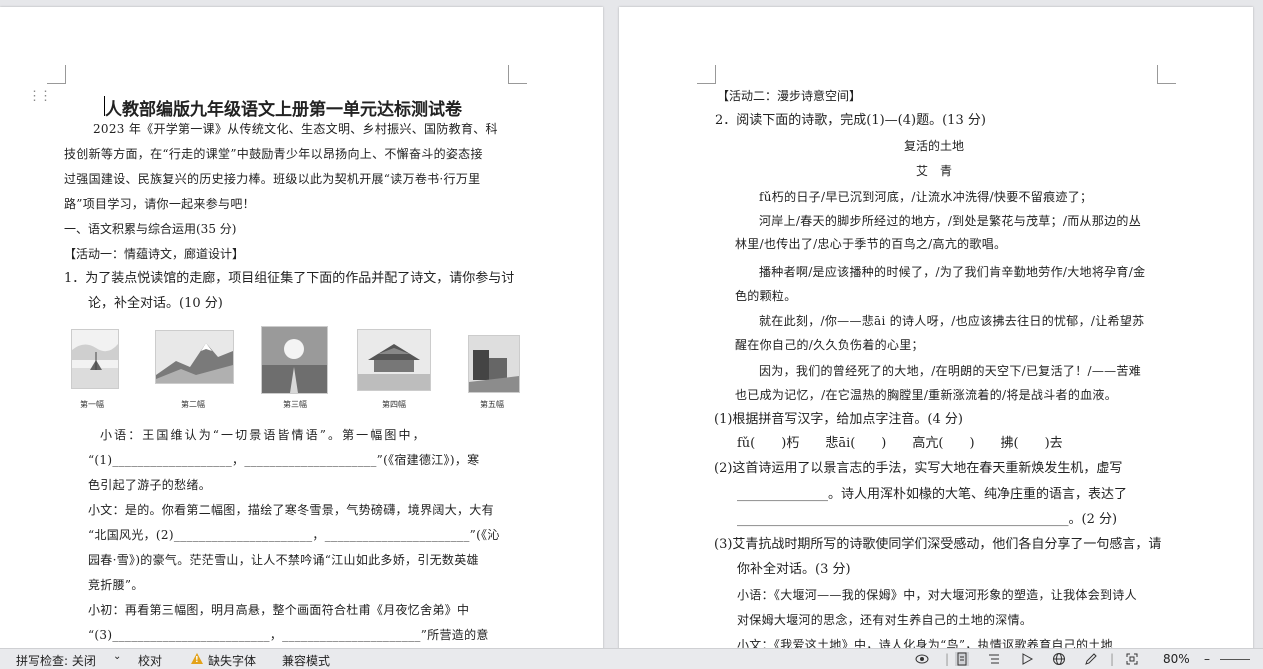 This screenshot has height=669, width=1263. What do you see at coordinates (295, 129) in the screenshot?
I see `intro-line: 2023 年《开学第一课》从传统文化、生态文明、乡村振兴、国防教育、科` at bounding box center [295, 129].